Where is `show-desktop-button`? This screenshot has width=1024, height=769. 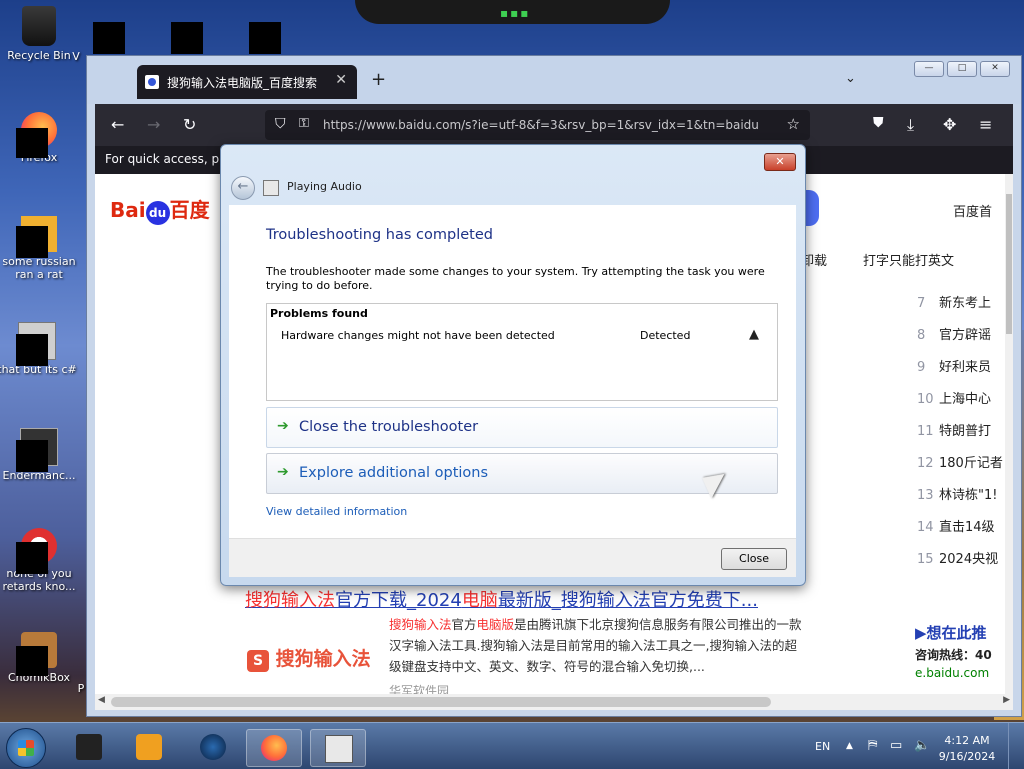 show-desktop-button is located at coordinates (1016, 746).